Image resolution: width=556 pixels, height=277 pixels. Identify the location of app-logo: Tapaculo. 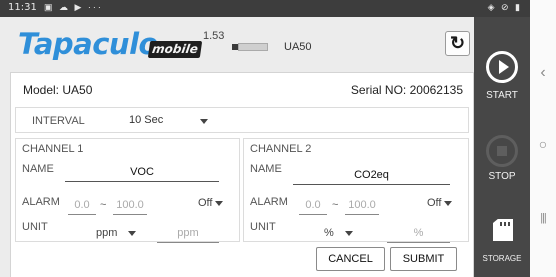
(88, 44).